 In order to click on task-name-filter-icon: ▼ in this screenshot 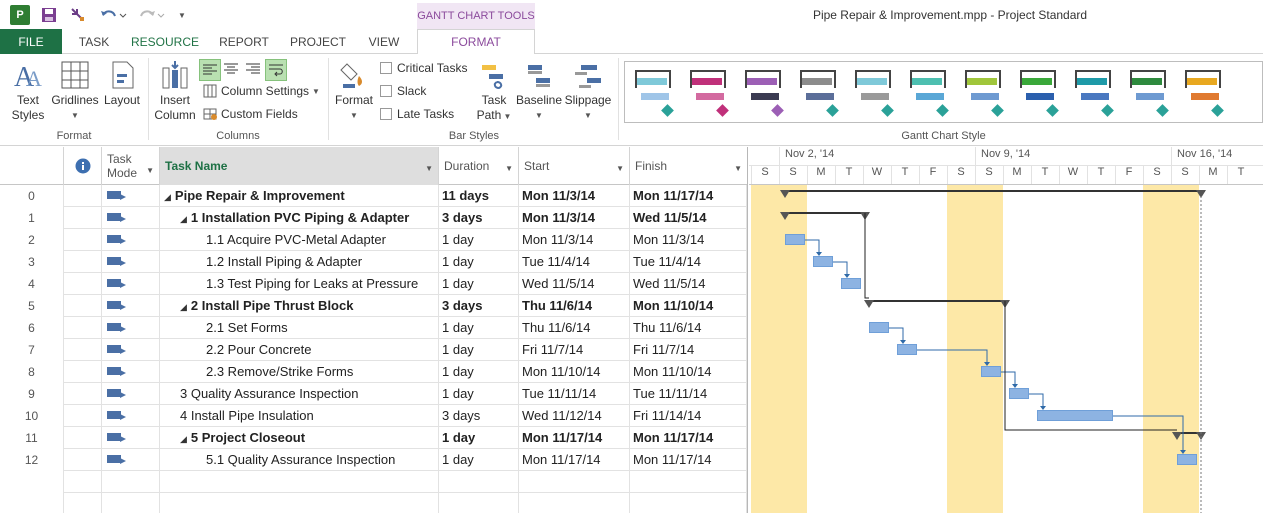, I will do `click(429, 168)`.